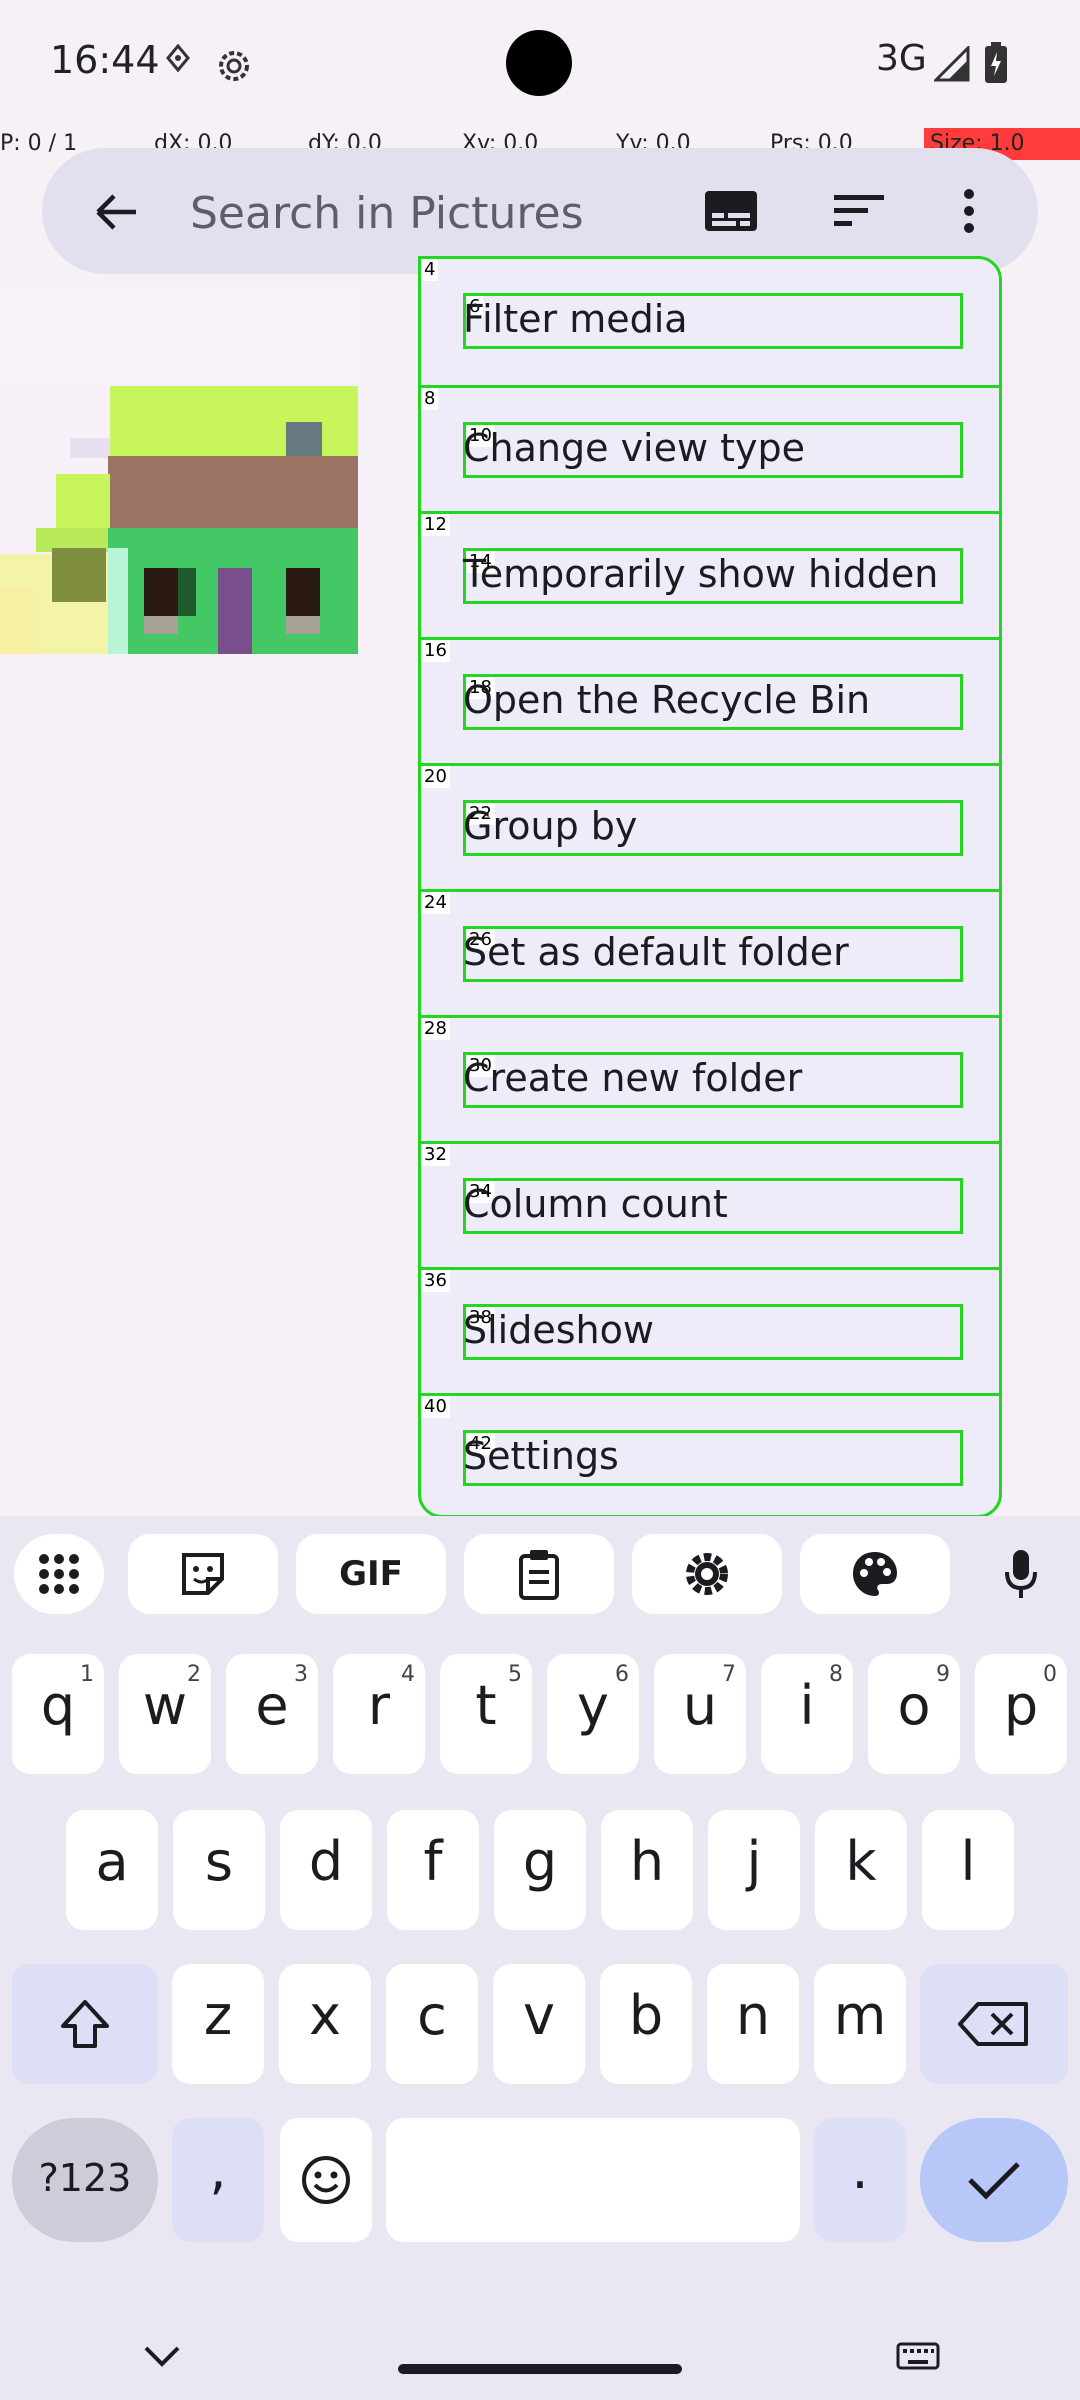 The height and width of the screenshot is (2400, 1080). I want to click on emoji-icon, so click(326, 2180).